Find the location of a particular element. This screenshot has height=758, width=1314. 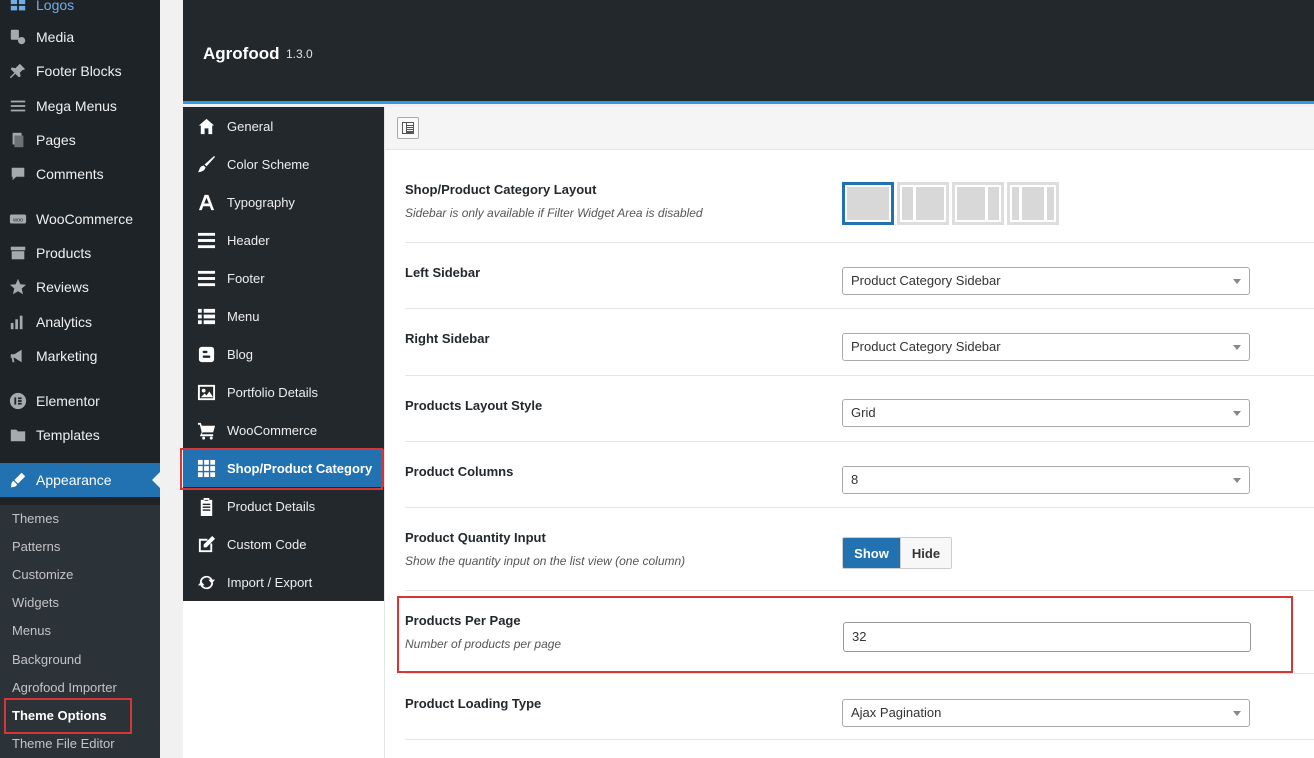

nav-label: Portfolio Details is located at coordinates (273, 392).